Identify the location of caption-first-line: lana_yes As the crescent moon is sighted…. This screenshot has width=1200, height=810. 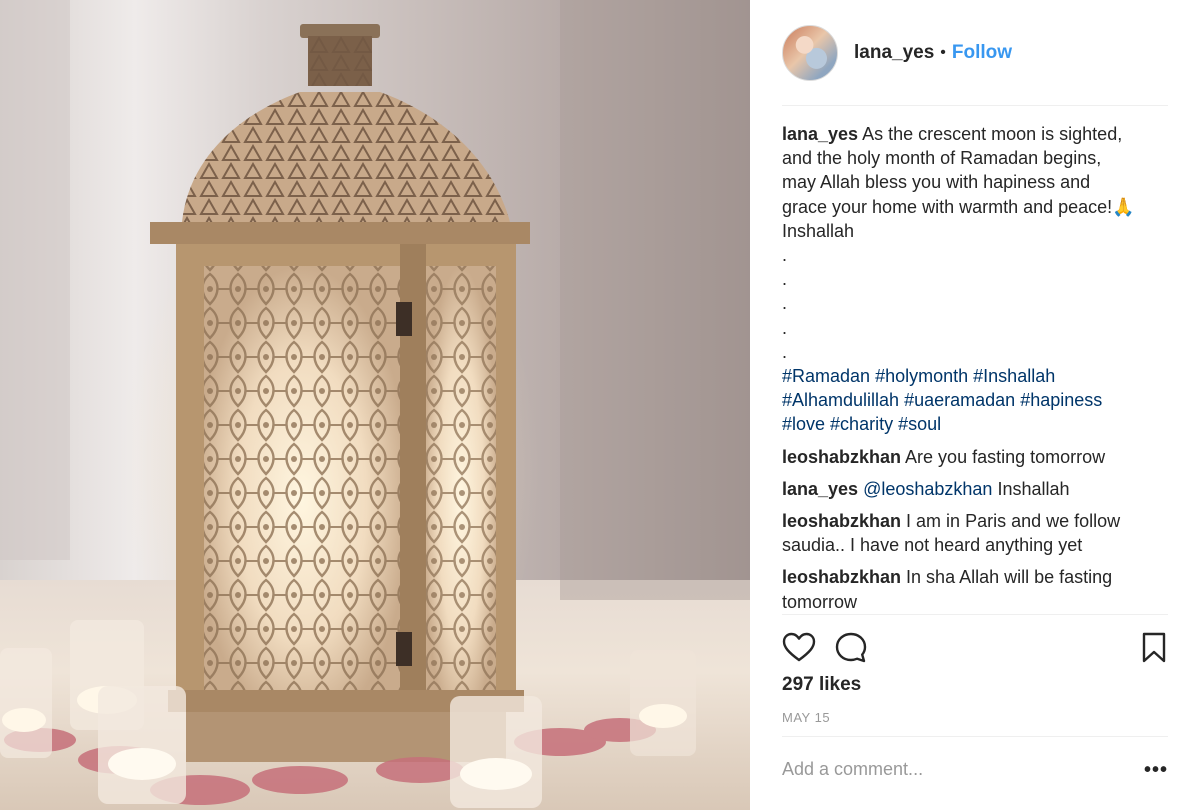
(975, 134).